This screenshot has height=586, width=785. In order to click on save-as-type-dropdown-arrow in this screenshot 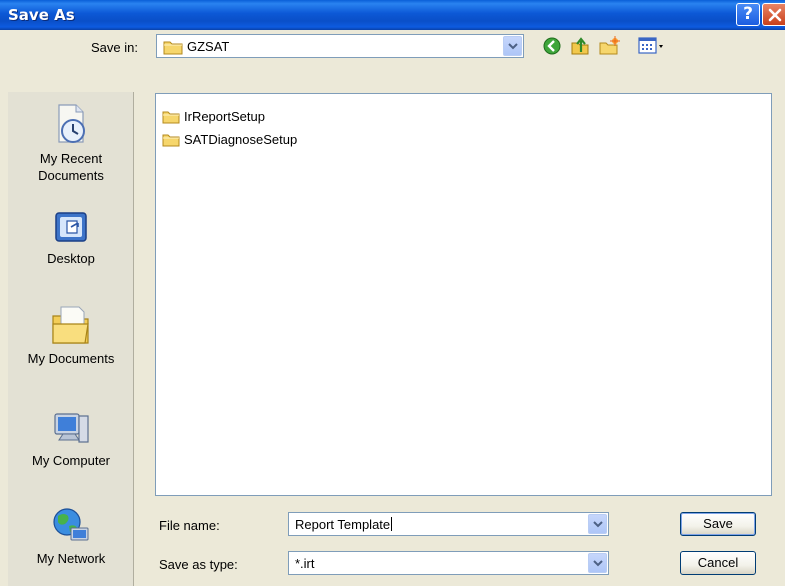, I will do `click(597, 563)`.